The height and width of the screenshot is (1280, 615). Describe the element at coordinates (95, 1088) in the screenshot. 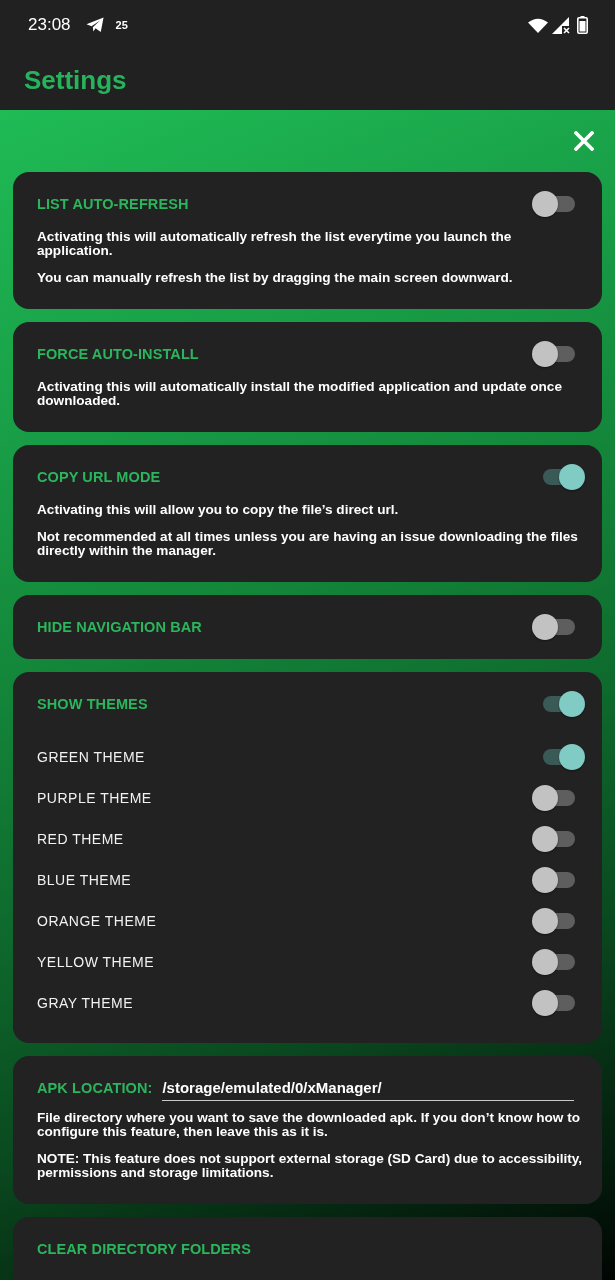

I see `setting-title: APK LOCATION:` at that location.